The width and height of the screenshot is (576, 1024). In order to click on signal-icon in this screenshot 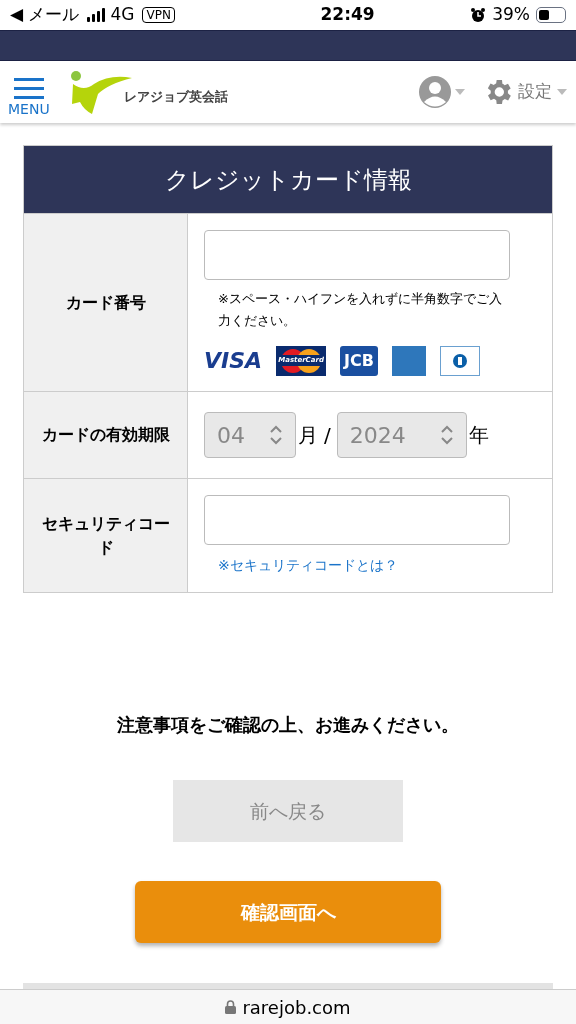, I will do `click(96, 15)`.